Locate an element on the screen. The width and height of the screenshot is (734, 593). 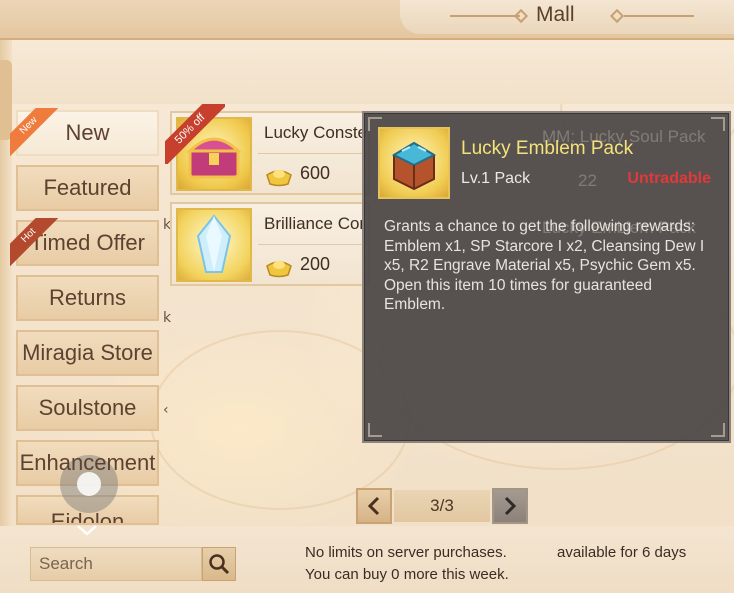
title-ornament-left is located at coordinates (490, 16).